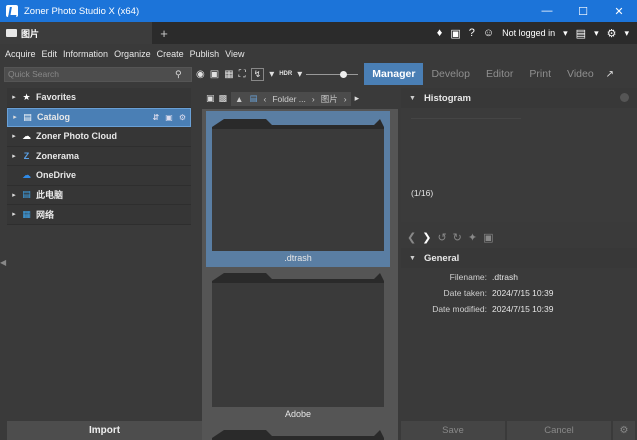 The height and width of the screenshot is (440, 637). Describe the element at coordinates (169, 117) in the screenshot. I see `add-folder-icon: ▣` at that location.